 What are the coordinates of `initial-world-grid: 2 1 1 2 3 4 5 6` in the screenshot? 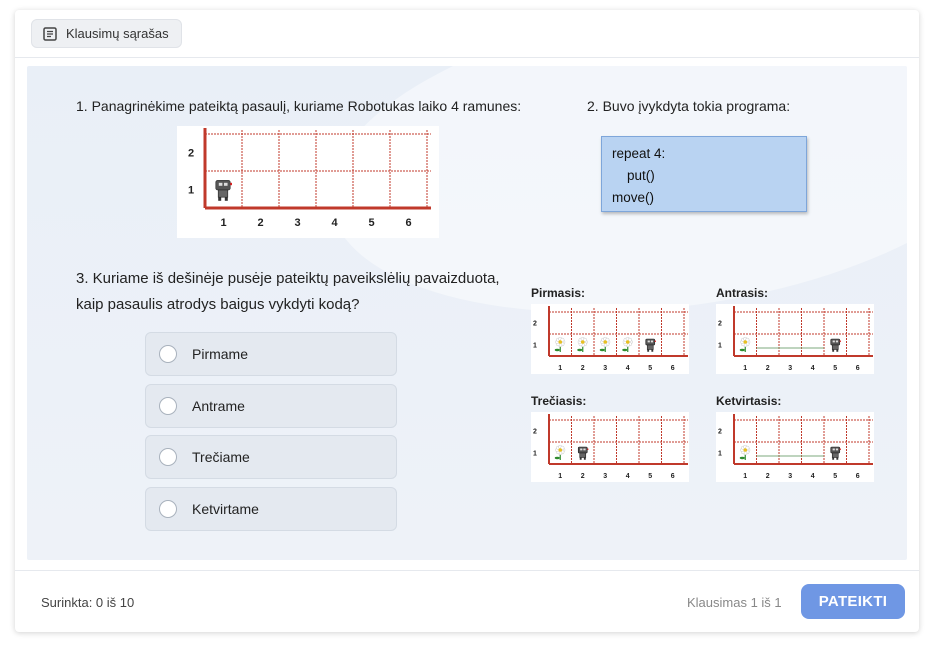 It's located at (309, 178).